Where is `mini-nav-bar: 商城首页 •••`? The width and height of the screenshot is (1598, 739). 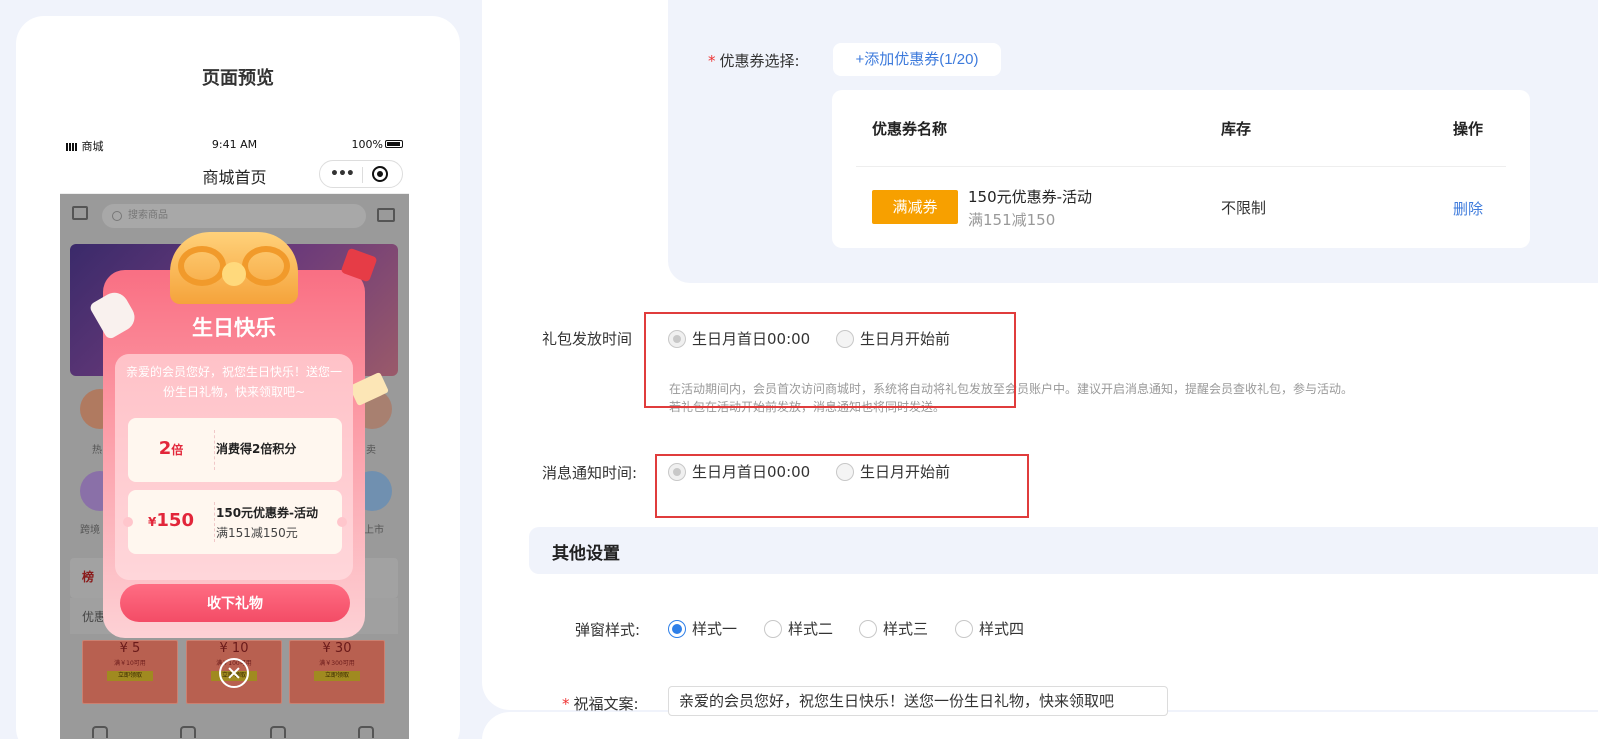 mini-nav-bar: 商城首页 ••• is located at coordinates (234, 175).